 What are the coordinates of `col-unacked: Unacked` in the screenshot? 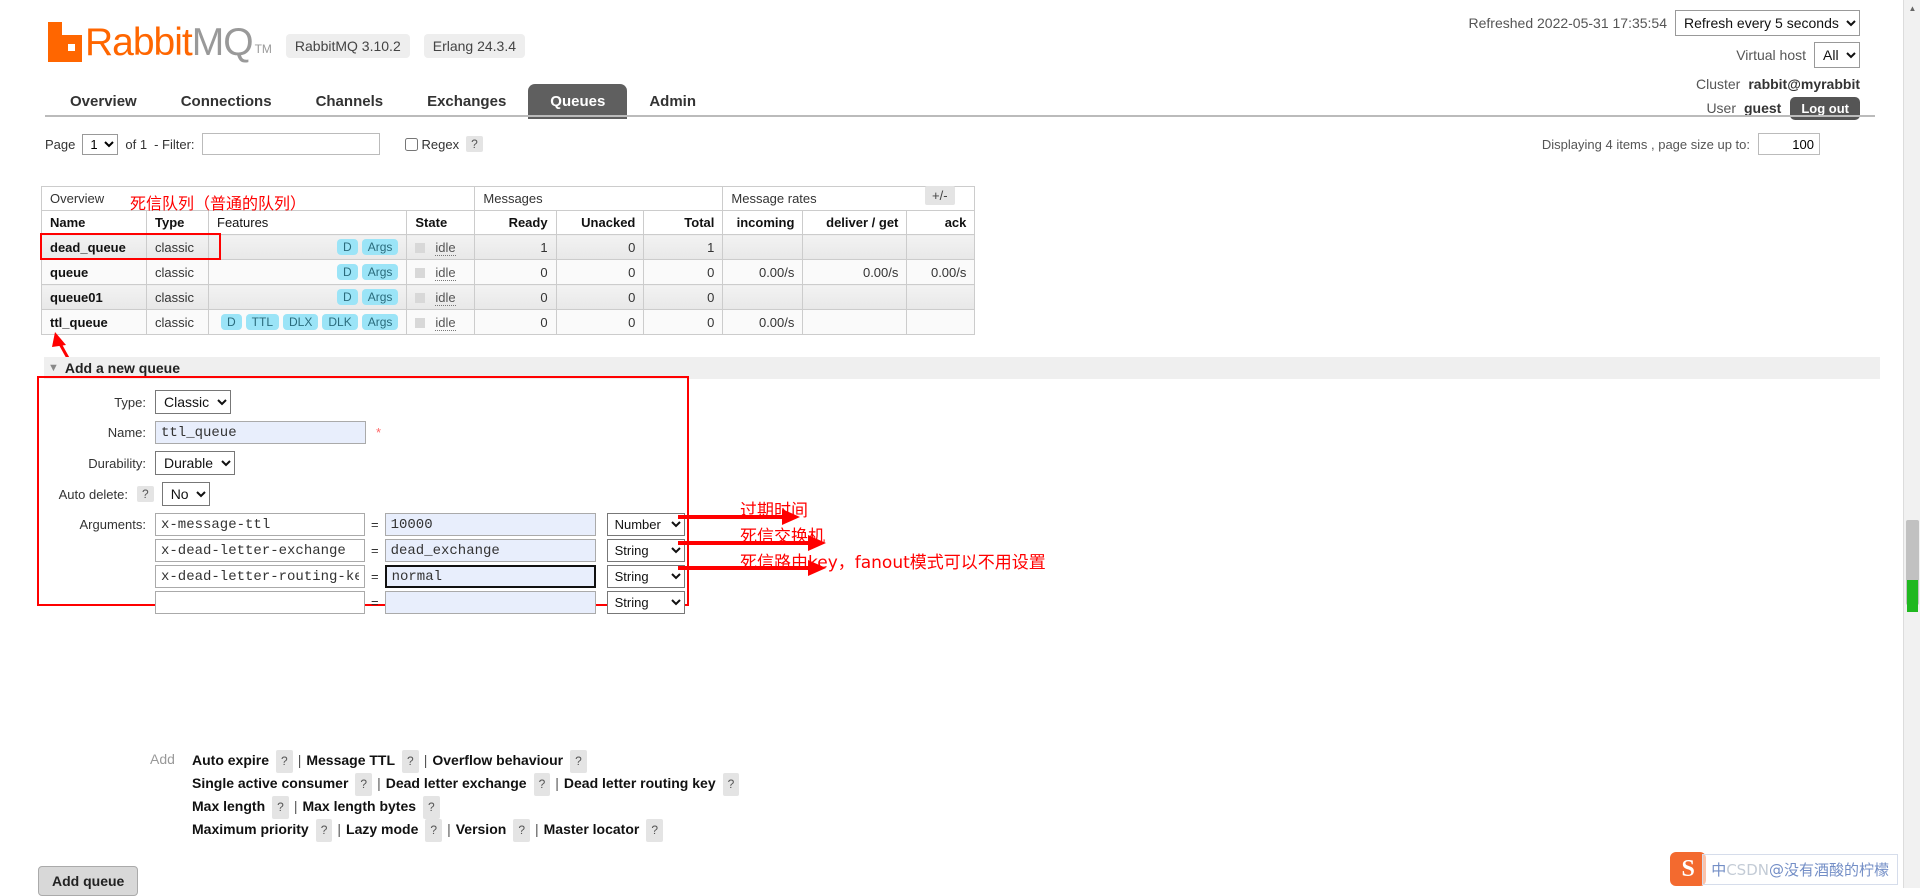 It's located at (600, 222).